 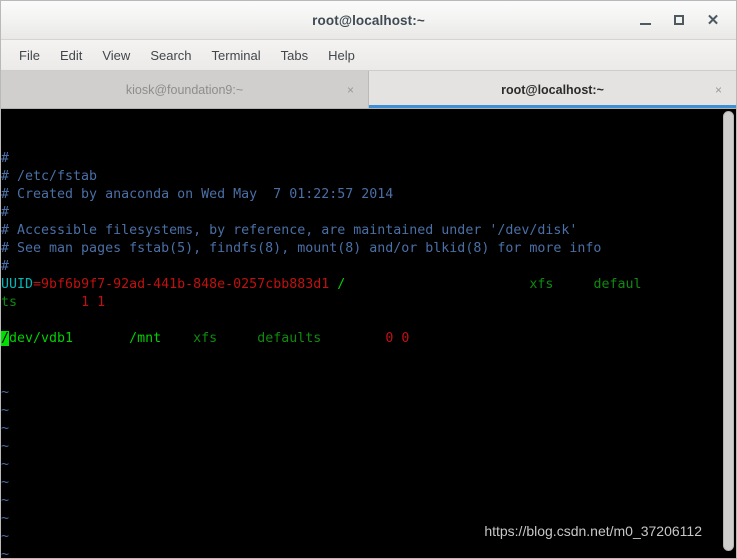 I want to click on window-title: root@localhost:~, so click(x=368, y=20).